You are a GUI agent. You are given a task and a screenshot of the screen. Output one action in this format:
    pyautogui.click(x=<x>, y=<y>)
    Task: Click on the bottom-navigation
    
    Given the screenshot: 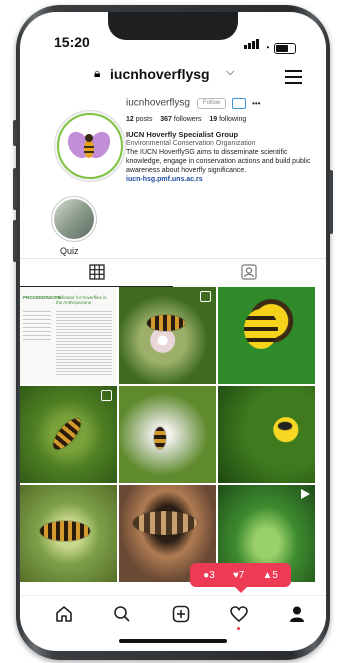 What is the action you would take?
    pyautogui.click(x=173, y=612)
    